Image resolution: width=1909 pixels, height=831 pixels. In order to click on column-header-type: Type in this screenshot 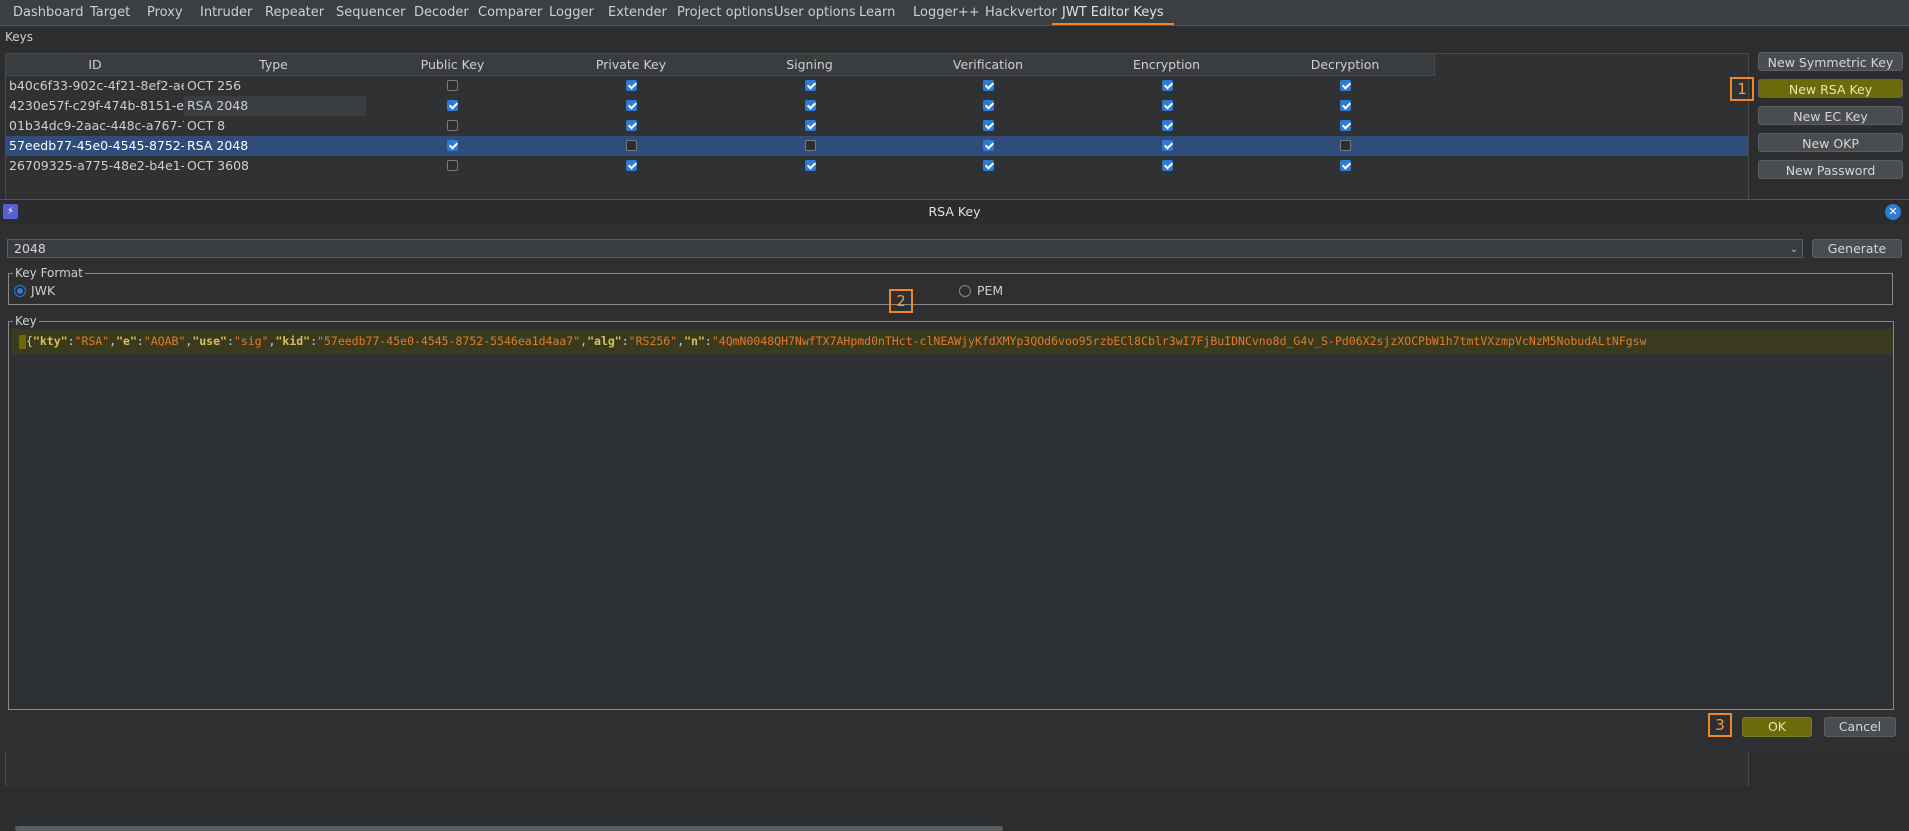, I will do `click(274, 65)`.